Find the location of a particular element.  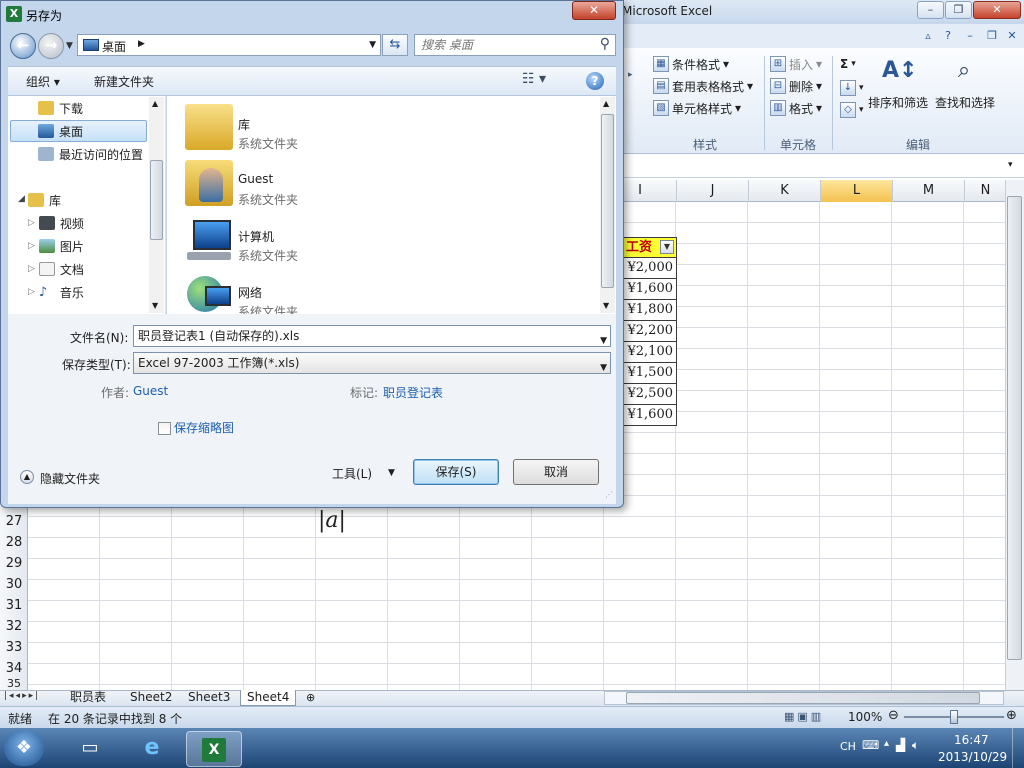

file-item-guest: Guest 系统文件夹 is located at coordinates (335, 184).